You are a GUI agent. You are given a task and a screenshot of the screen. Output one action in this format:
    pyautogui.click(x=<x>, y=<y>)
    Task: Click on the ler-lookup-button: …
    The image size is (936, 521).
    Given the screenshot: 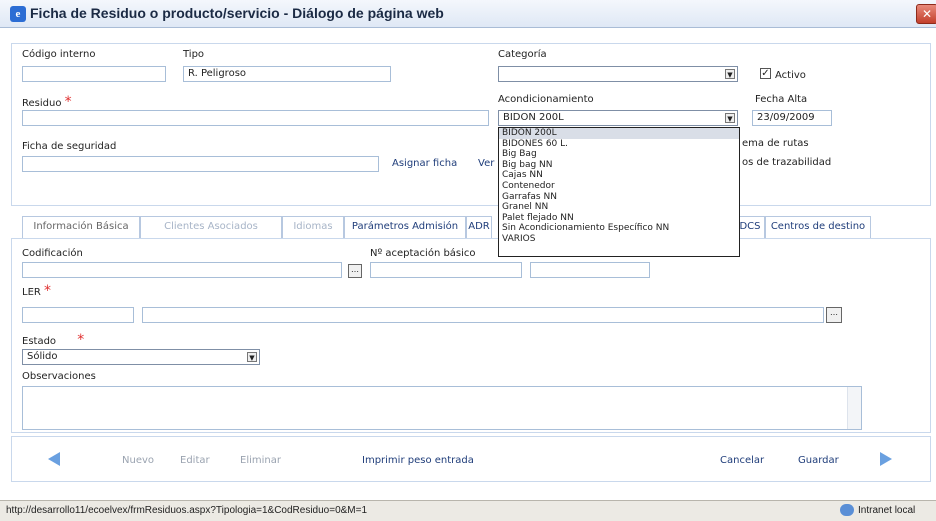 What is the action you would take?
    pyautogui.click(x=834, y=315)
    